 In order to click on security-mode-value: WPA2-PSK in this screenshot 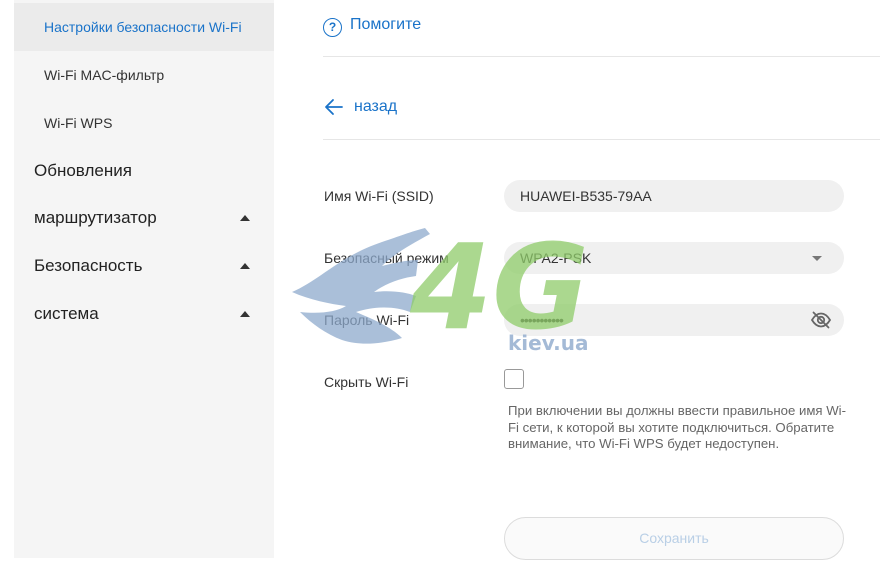, I will do `click(556, 258)`.